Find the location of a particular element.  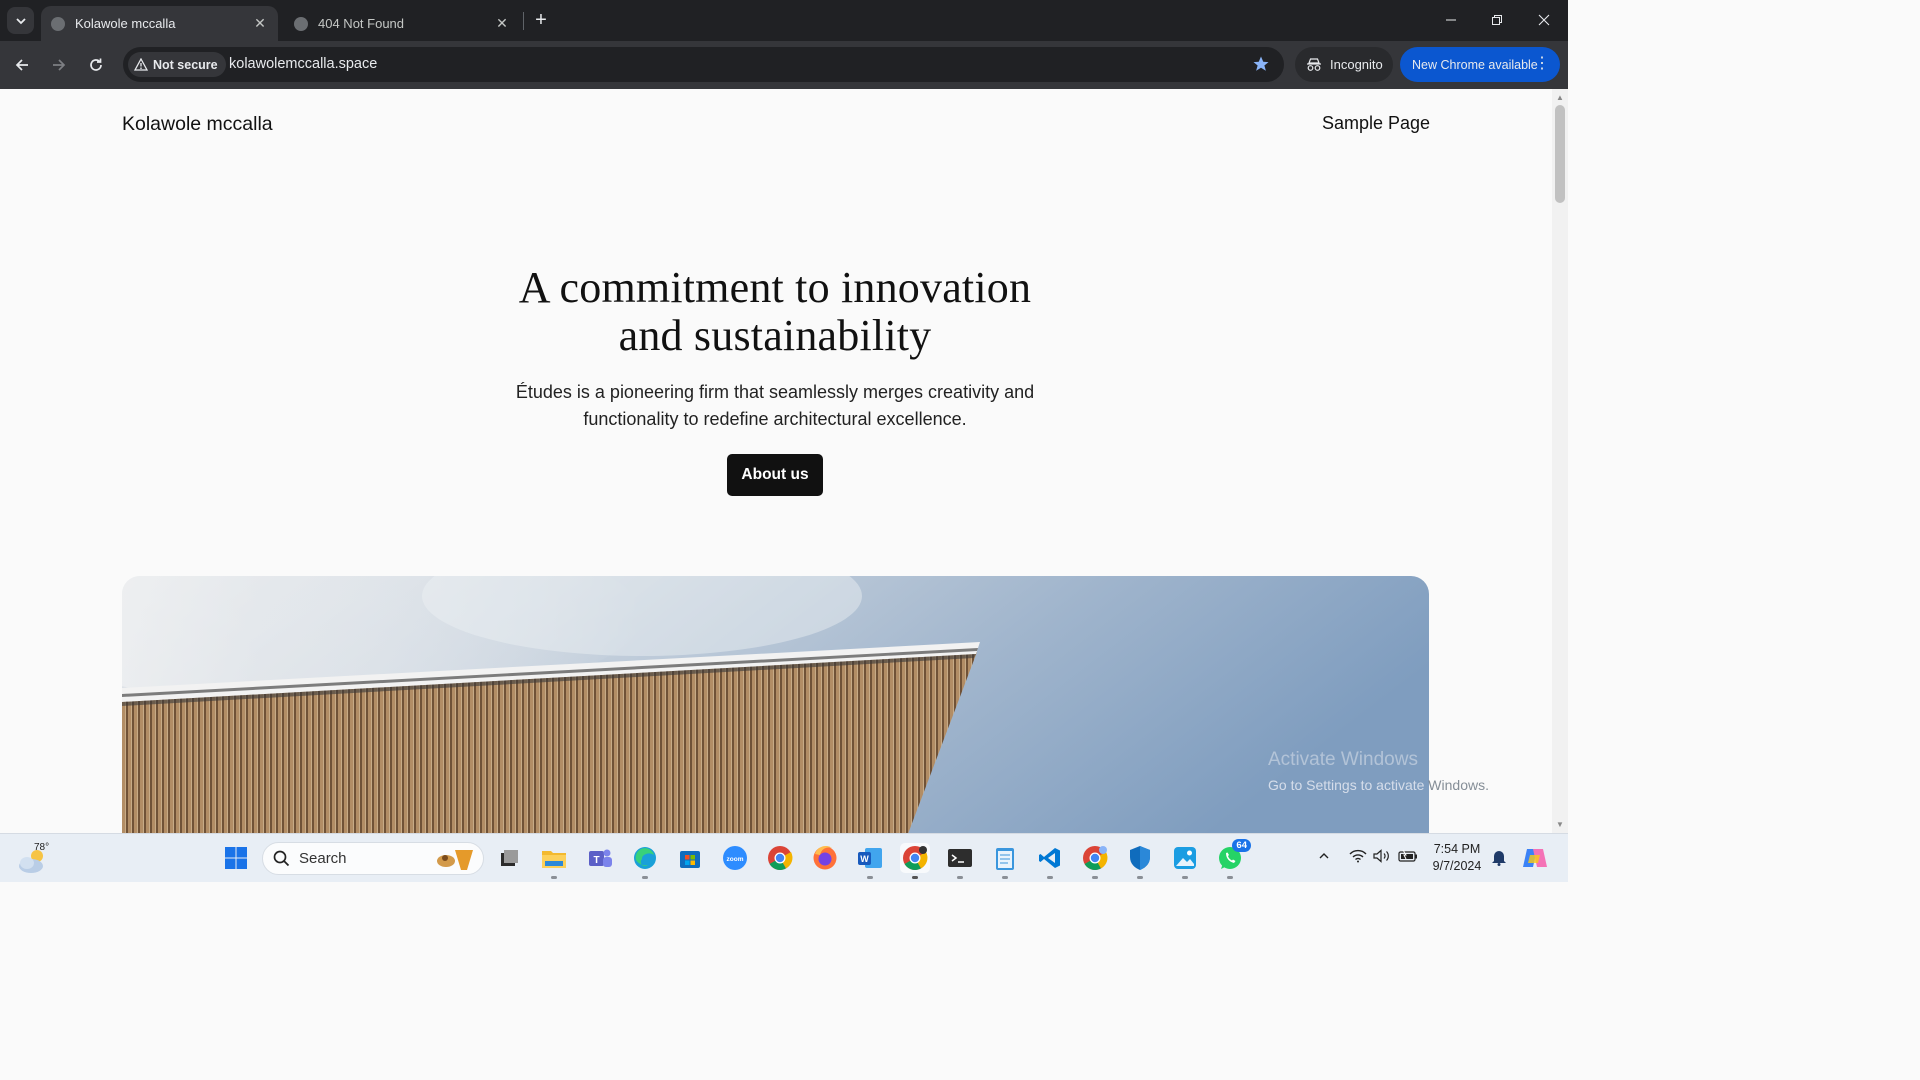

chrome-profile-button is located at coordinates (1095, 861).